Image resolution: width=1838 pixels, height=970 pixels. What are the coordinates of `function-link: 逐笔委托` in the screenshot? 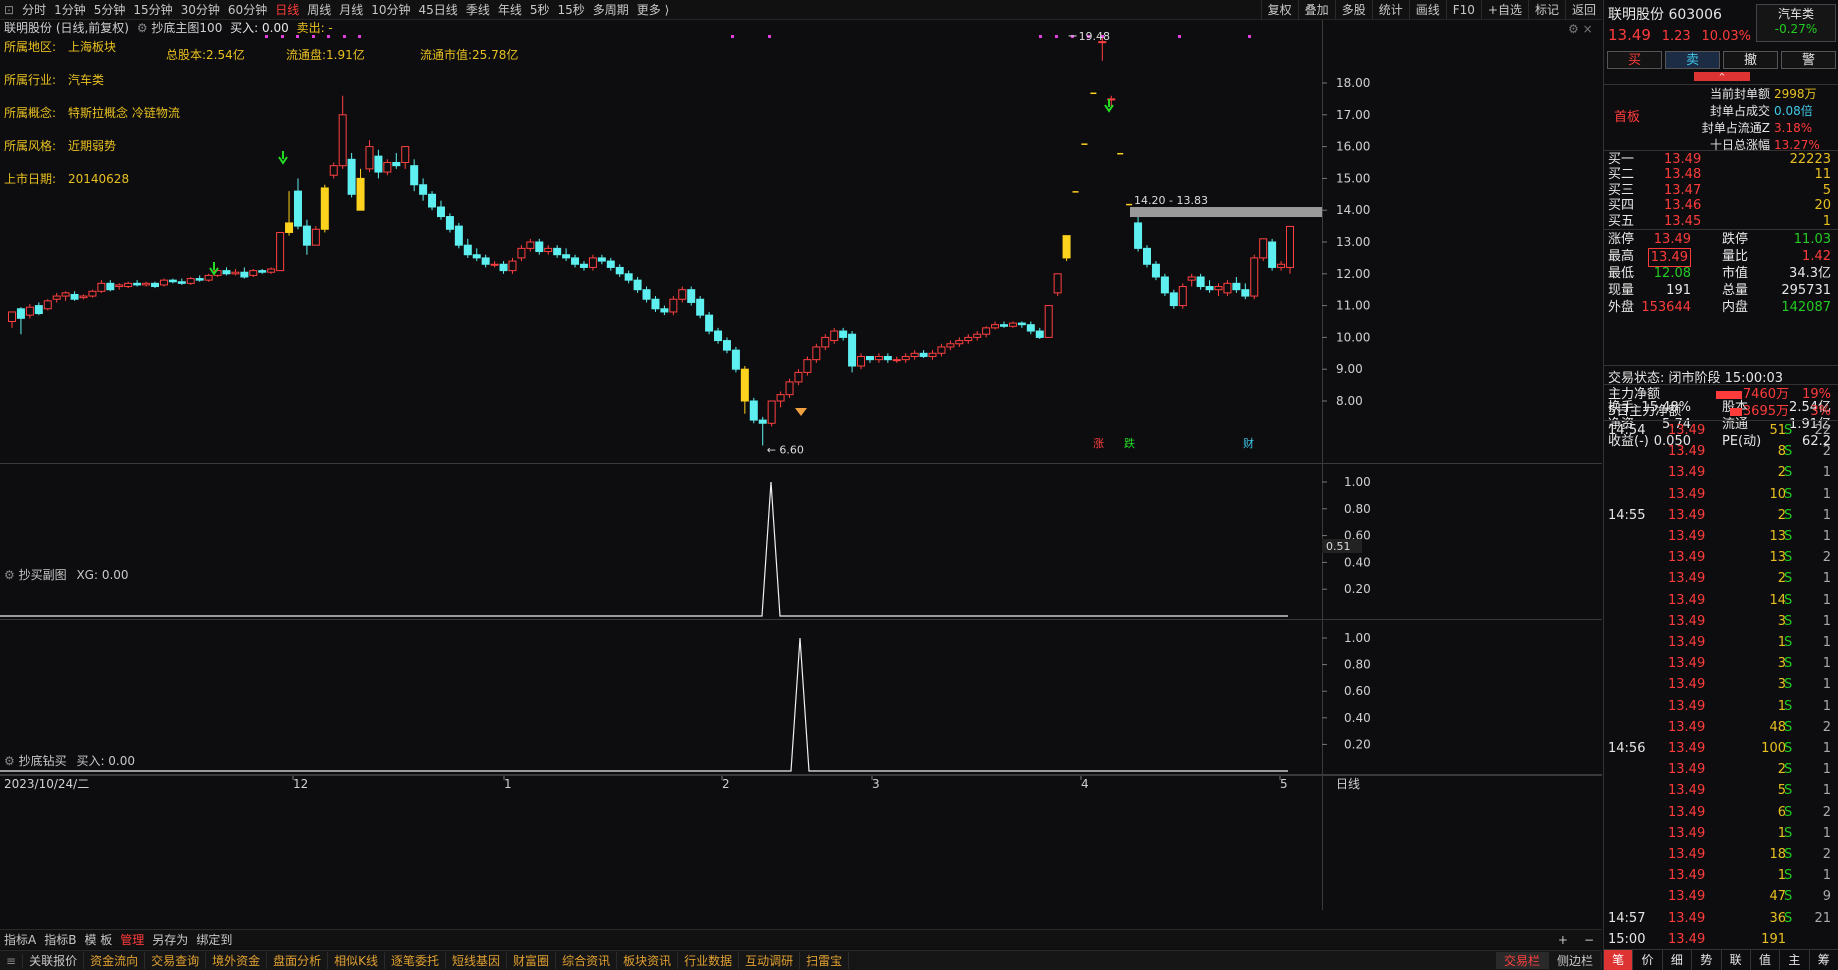 It's located at (416, 960).